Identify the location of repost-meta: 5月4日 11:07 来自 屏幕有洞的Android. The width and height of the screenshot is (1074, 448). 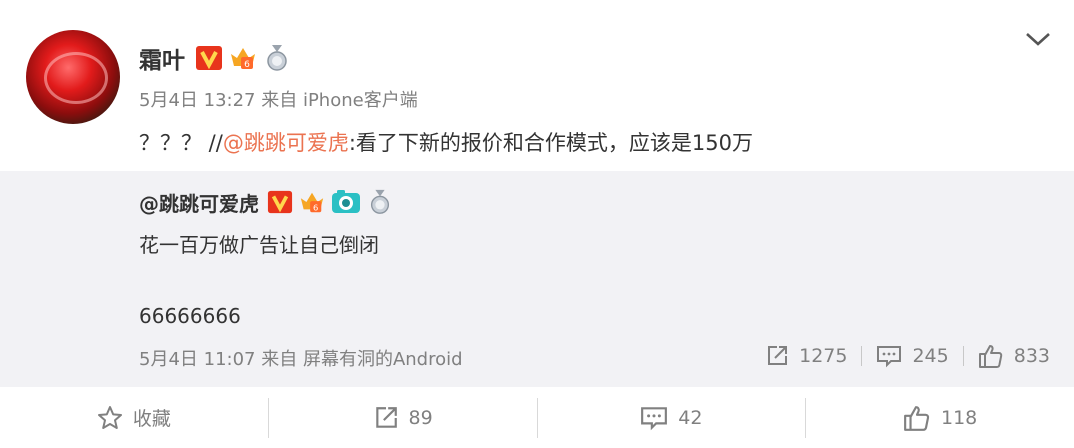
(301, 358).